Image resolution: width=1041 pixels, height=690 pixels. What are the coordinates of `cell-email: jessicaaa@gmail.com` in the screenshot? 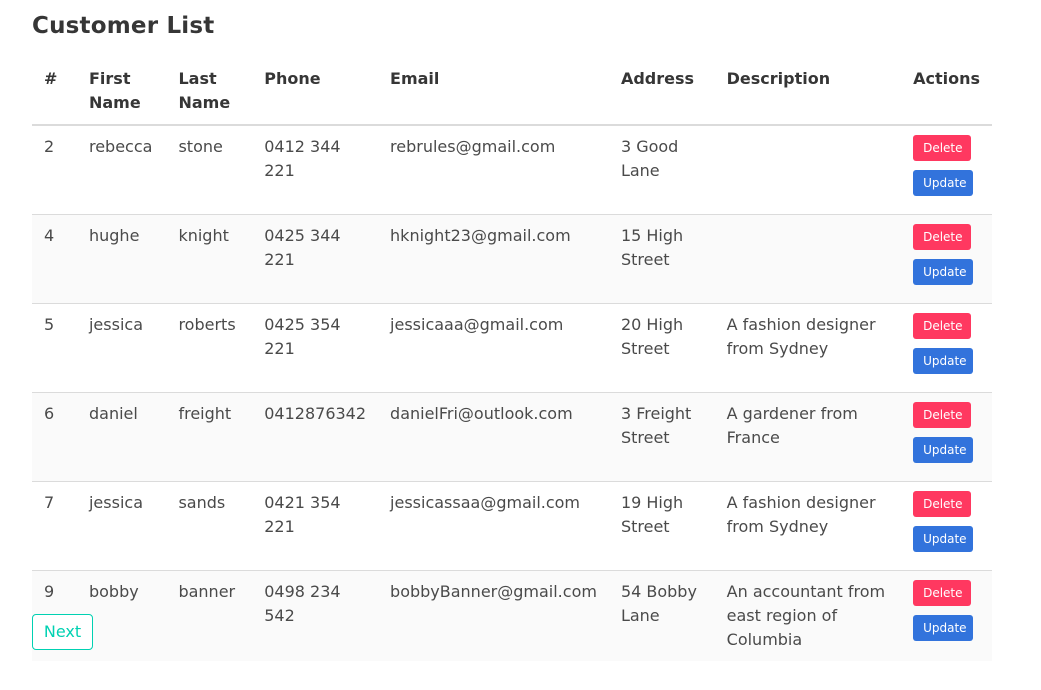 It's located at (493, 348).